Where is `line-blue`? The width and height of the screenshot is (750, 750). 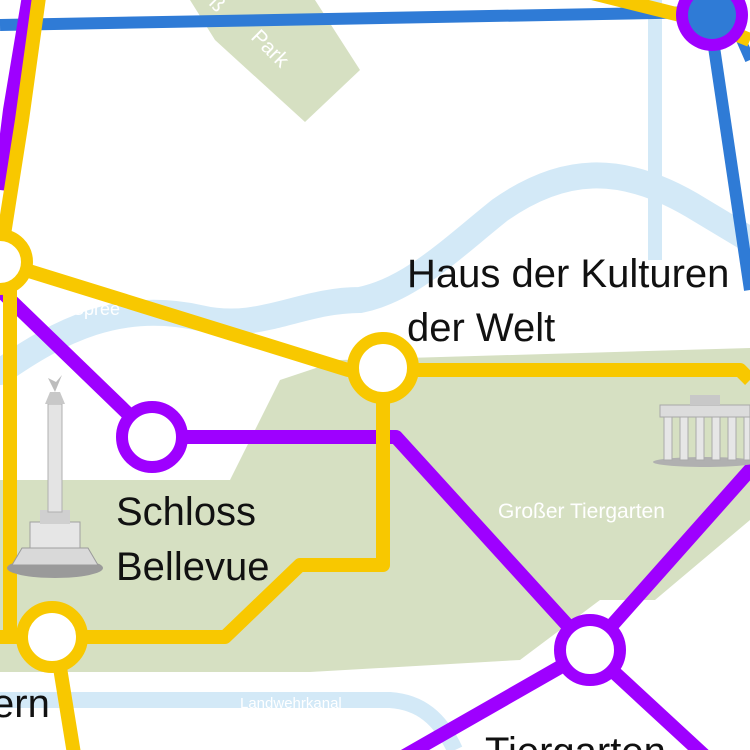
line-blue is located at coordinates (355, 18).